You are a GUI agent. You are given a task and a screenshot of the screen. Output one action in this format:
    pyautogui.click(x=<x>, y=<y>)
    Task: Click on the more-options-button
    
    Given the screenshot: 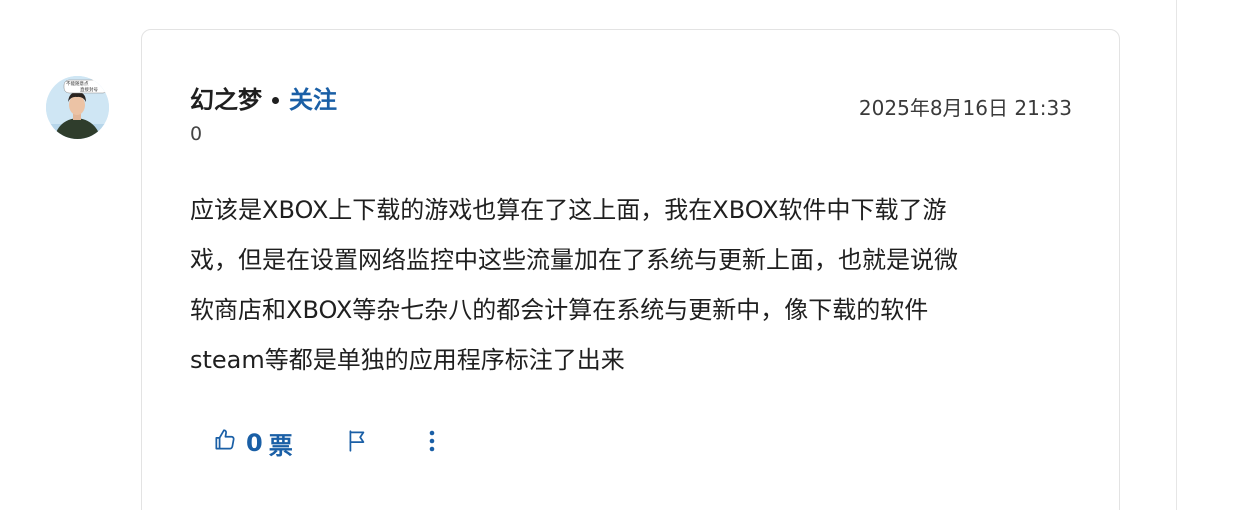 What is the action you would take?
    pyautogui.click(x=432, y=443)
    